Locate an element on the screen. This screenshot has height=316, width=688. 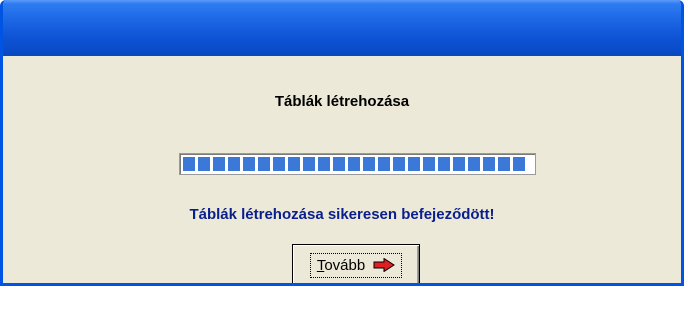
progress-bar-fill is located at coordinates (354, 164).